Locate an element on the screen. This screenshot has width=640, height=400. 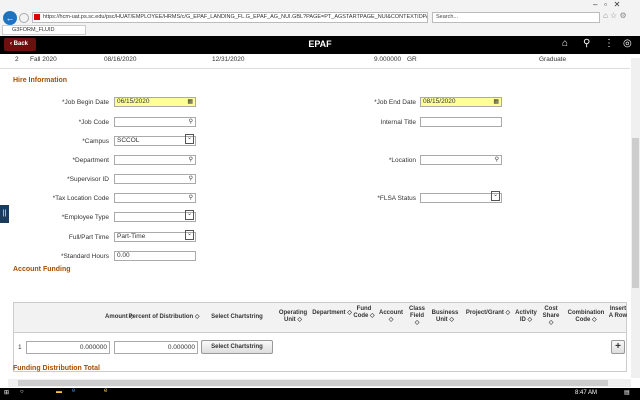
job-end-label: *Job End Date is located at coordinates (395, 102).